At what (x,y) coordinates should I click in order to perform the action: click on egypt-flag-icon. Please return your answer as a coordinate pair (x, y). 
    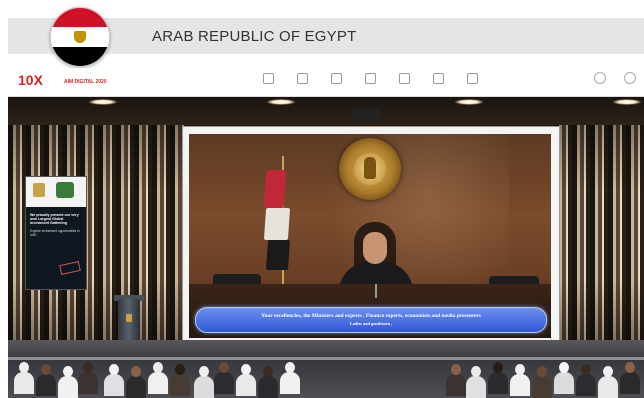
    Looking at the image, I should click on (80, 37).